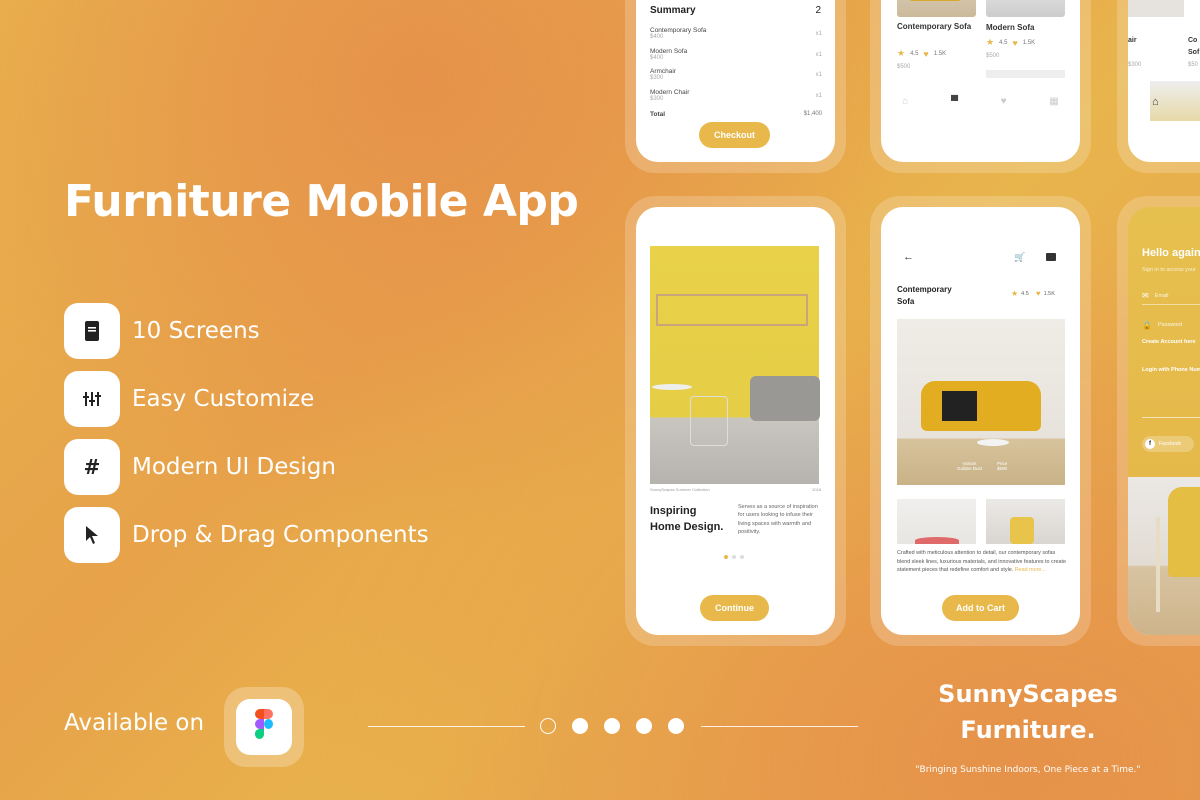 The width and height of the screenshot is (1200, 800). What do you see at coordinates (1169, 270) in the screenshot?
I see `login-subtitle: Sign in to access your` at bounding box center [1169, 270].